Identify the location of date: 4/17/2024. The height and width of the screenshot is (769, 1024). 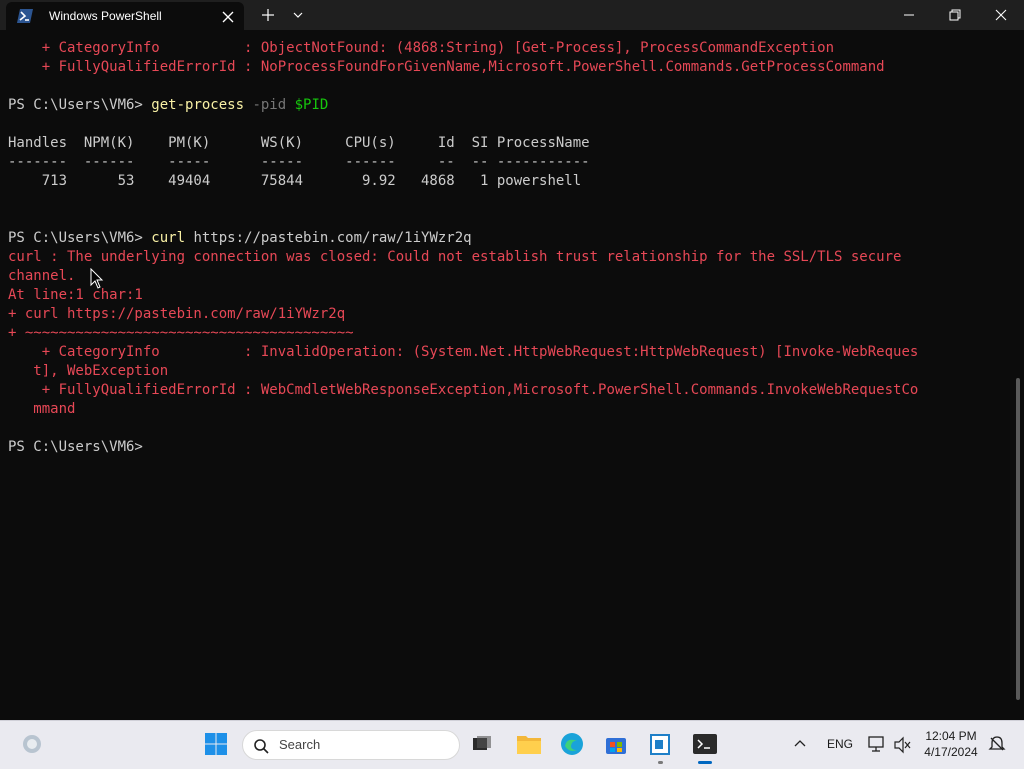
(951, 752).